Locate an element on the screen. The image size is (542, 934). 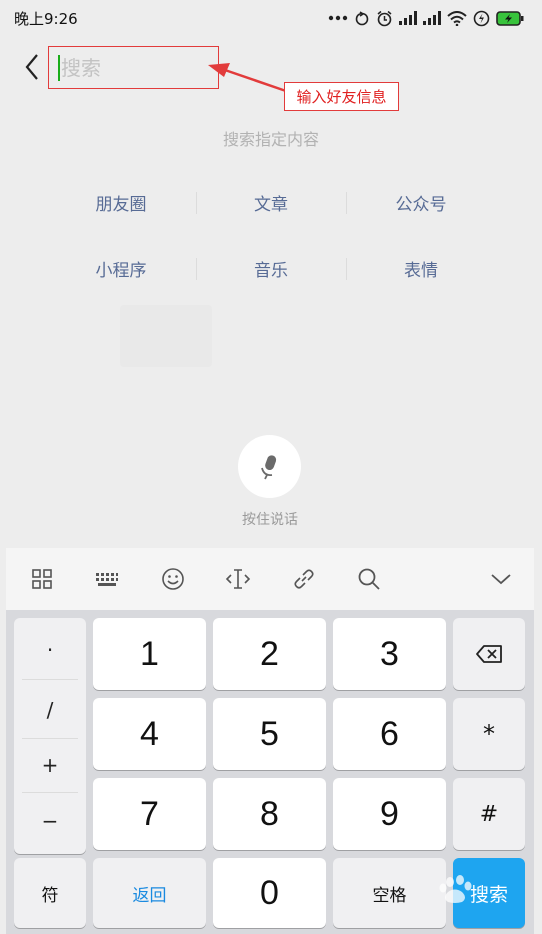
key-0: 0 is located at coordinates (269, 893).